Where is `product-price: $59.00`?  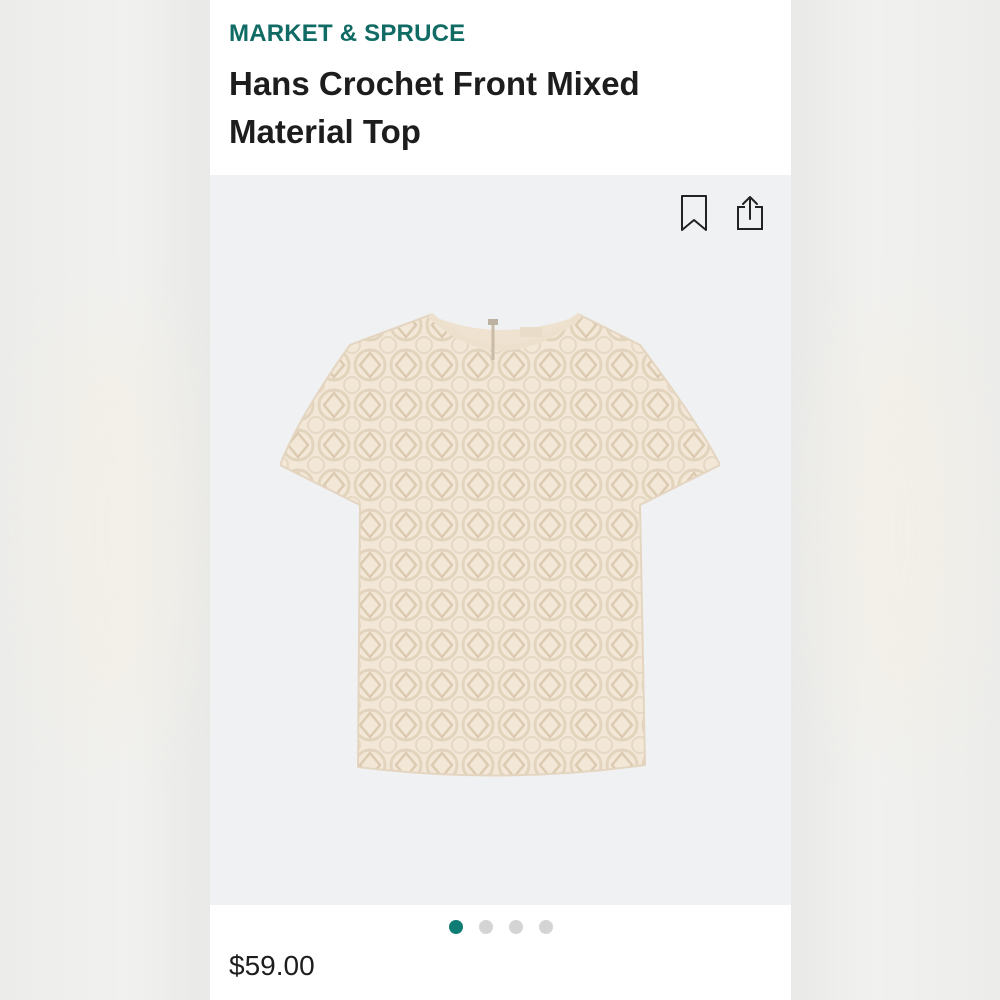
product-price: $59.00 is located at coordinates (272, 965).